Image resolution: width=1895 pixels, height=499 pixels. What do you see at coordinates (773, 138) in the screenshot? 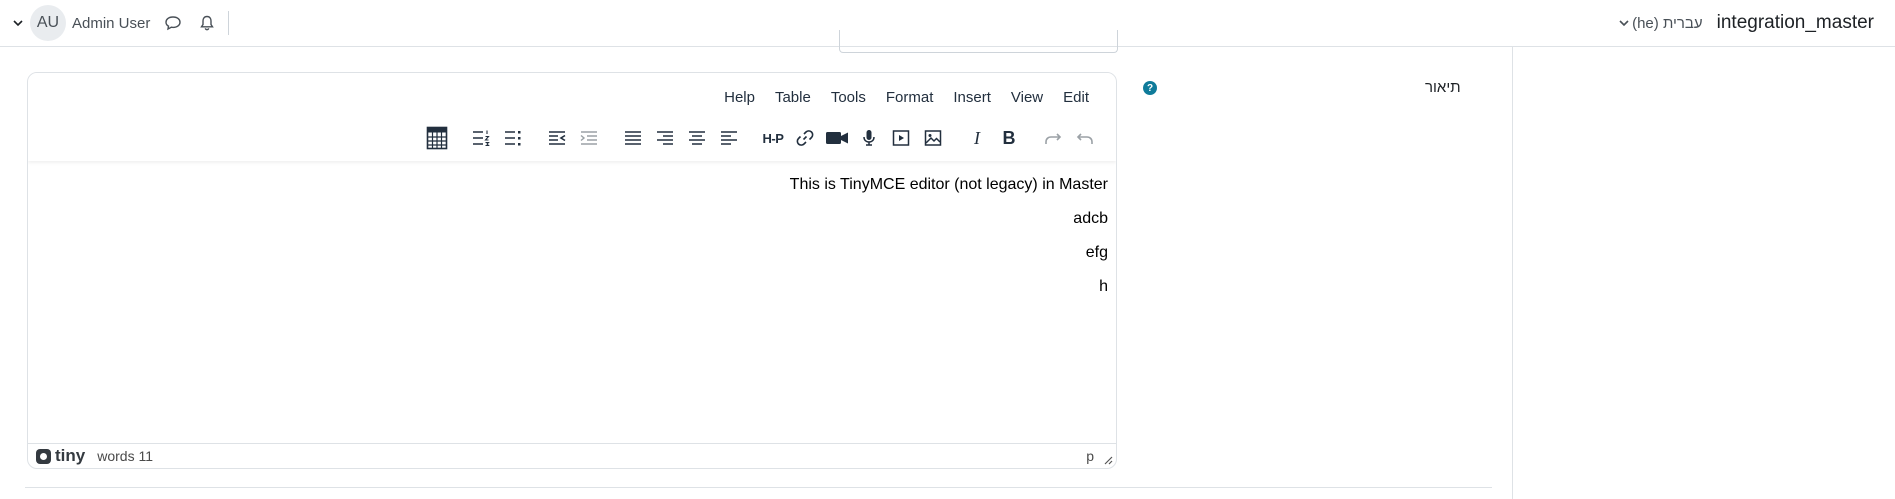
I see `h5p-icon: H-P` at bounding box center [773, 138].